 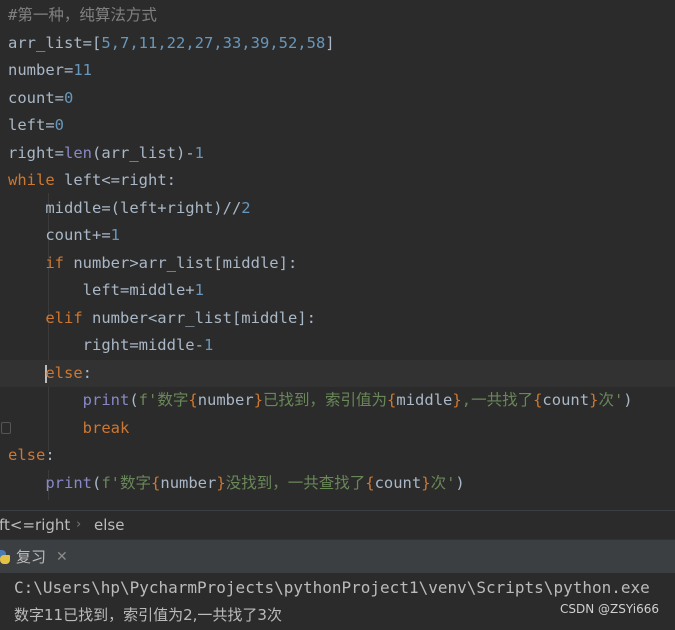 I want to click on breadcrumb-item: else, so click(x=109, y=525).